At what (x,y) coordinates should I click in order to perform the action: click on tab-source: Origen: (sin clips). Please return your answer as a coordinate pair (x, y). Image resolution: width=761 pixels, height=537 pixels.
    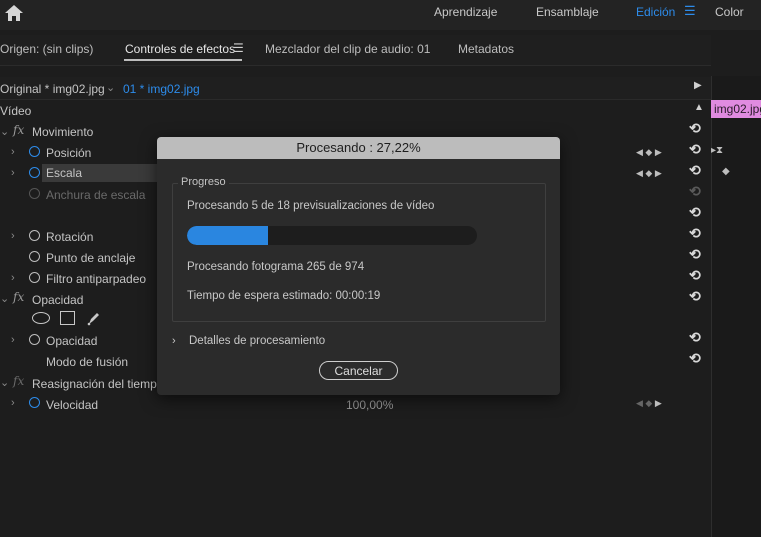
    Looking at the image, I should click on (46, 49).